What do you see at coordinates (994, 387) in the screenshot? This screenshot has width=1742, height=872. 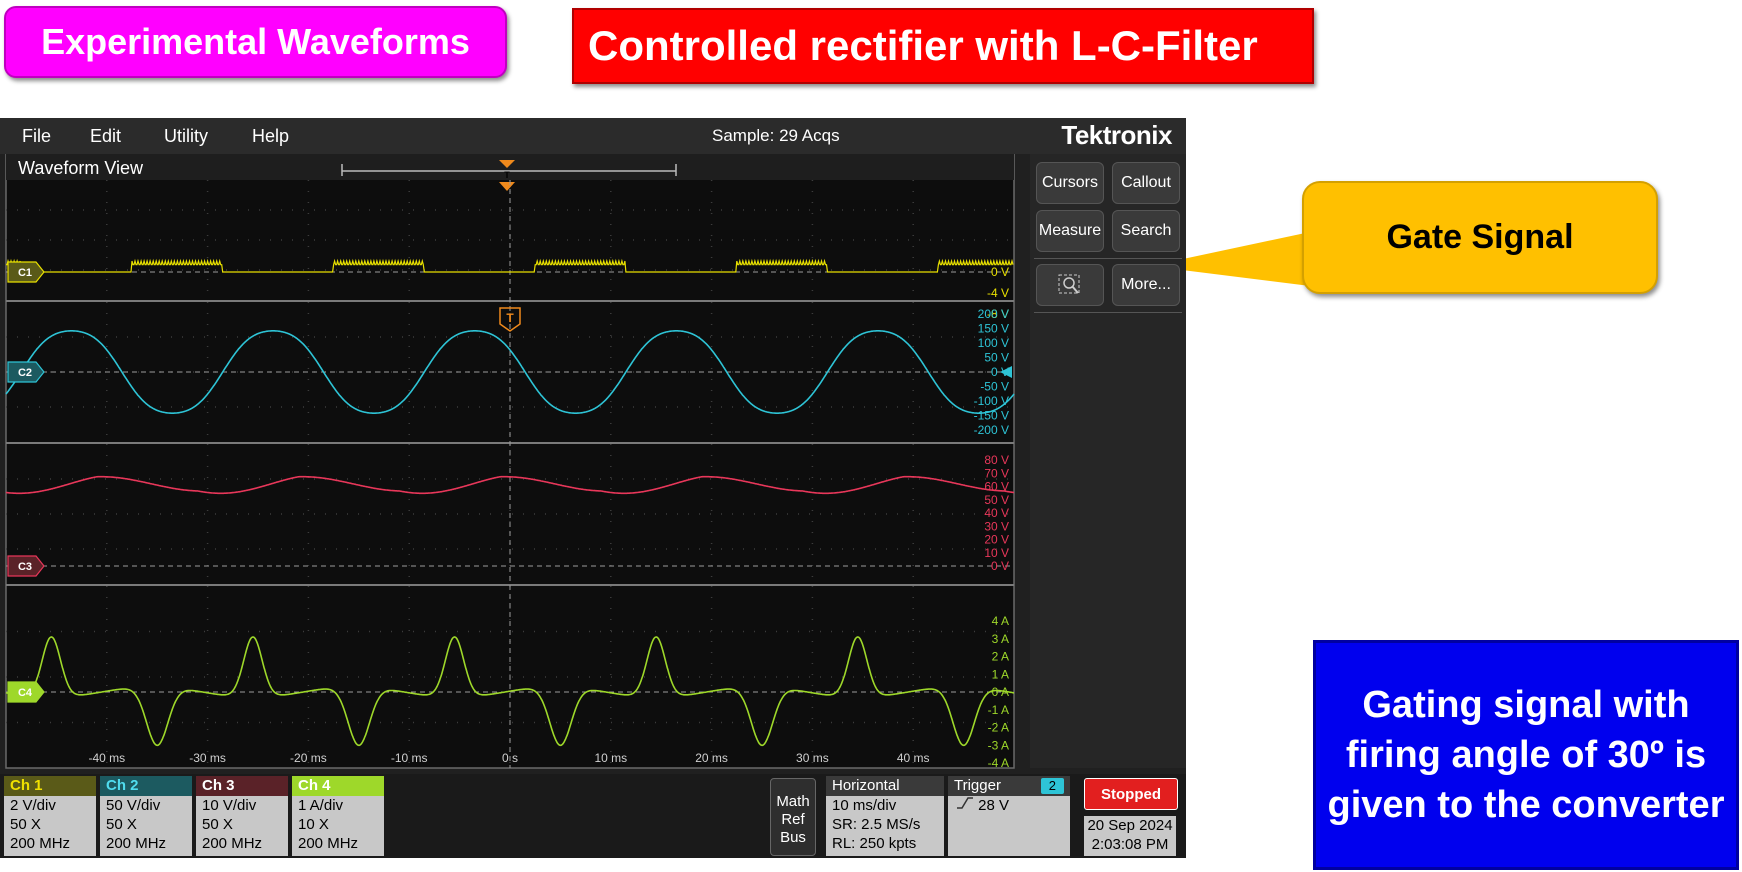 I see `axis-tick-label: -50 V` at bounding box center [994, 387].